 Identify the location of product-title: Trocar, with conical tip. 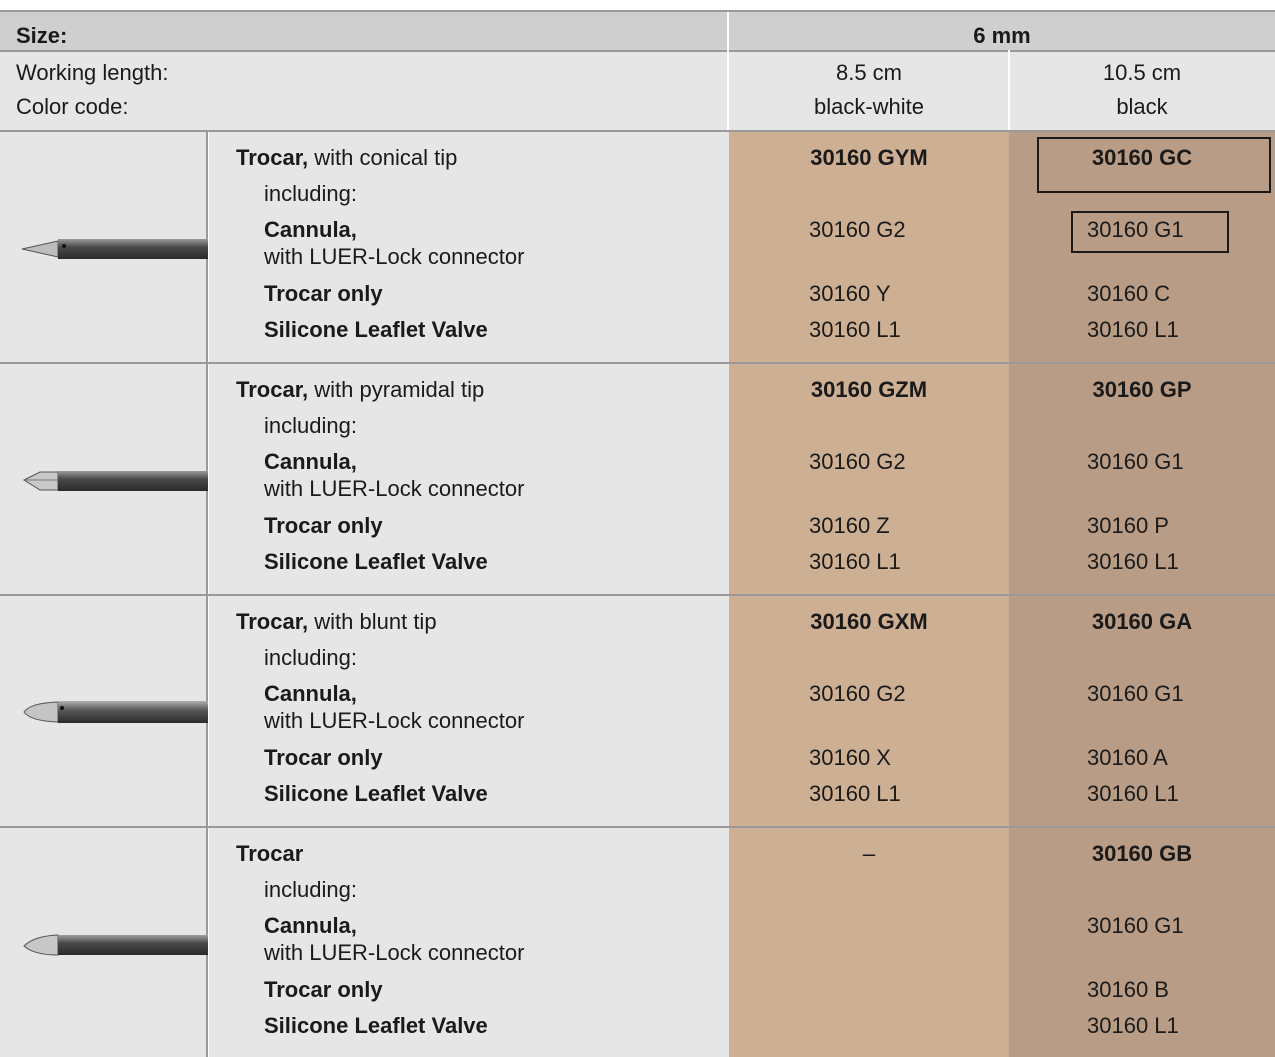
(347, 157).